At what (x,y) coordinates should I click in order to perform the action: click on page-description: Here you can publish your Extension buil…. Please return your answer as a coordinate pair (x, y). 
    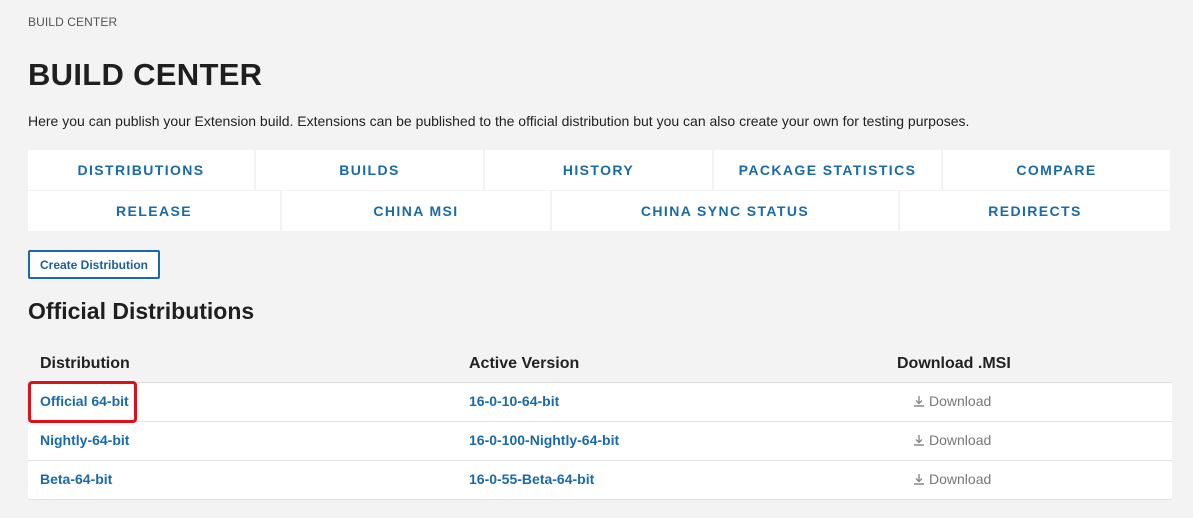
    Looking at the image, I should click on (499, 121).